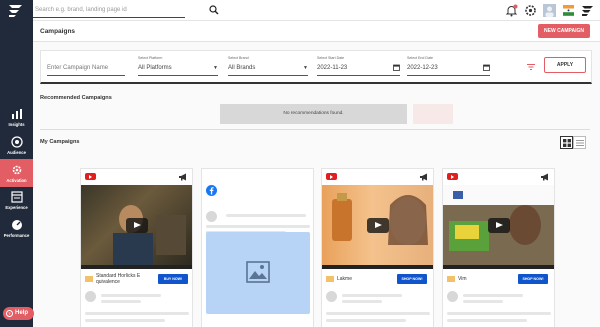 This screenshot has height=327, width=600. I want to click on campaign-card: Standard Horlicks E quivalence BUY NOW!, so click(136, 247).